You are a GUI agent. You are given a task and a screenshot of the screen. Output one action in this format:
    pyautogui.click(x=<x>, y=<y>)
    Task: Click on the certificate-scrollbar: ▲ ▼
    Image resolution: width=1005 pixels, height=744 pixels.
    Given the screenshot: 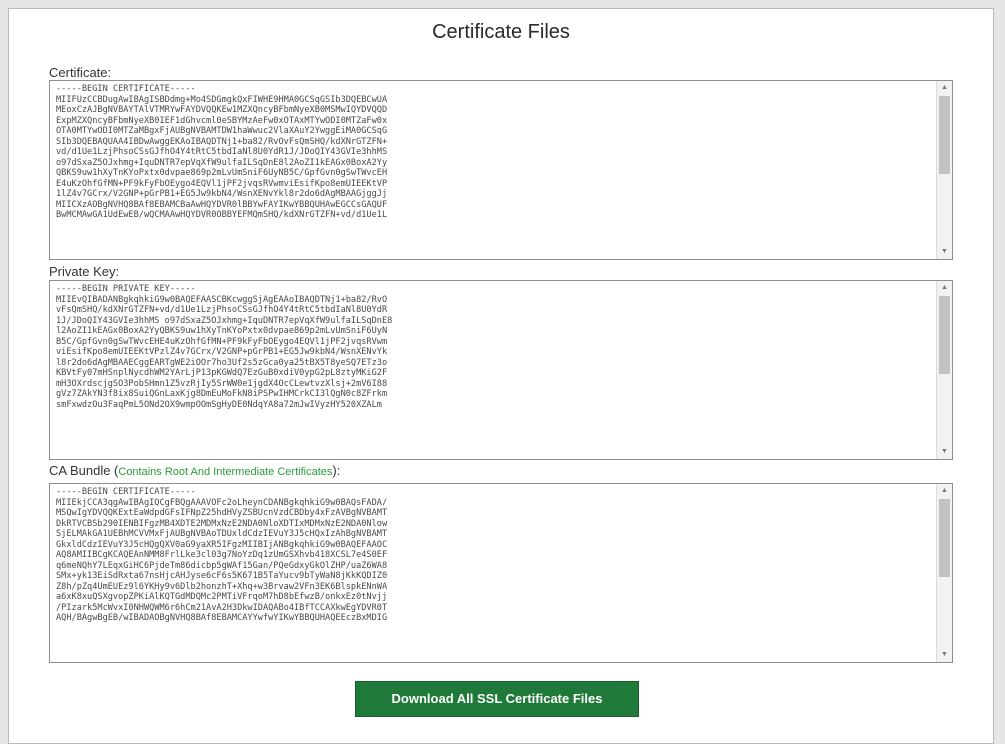 What is the action you would take?
    pyautogui.click(x=944, y=170)
    